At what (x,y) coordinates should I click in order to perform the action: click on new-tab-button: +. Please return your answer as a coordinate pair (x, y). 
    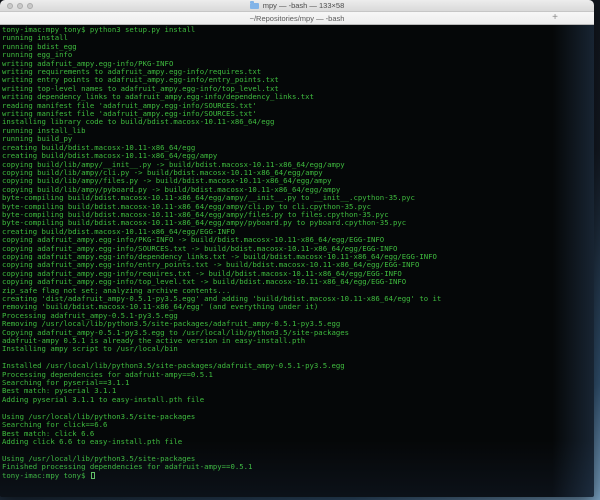
    Looking at the image, I should click on (555, 18).